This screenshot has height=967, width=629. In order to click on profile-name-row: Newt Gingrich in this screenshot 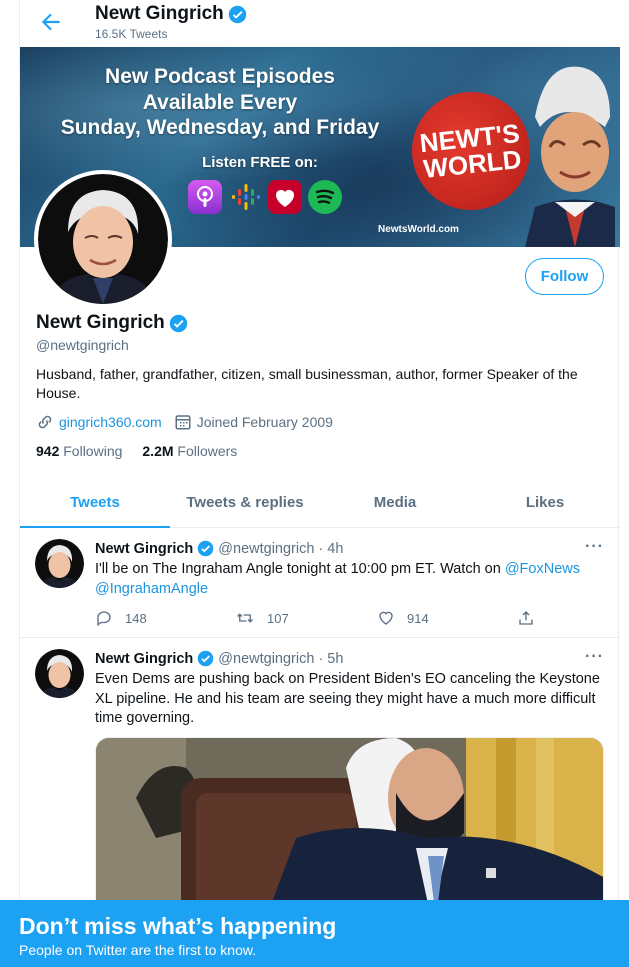, I will do `click(112, 323)`.